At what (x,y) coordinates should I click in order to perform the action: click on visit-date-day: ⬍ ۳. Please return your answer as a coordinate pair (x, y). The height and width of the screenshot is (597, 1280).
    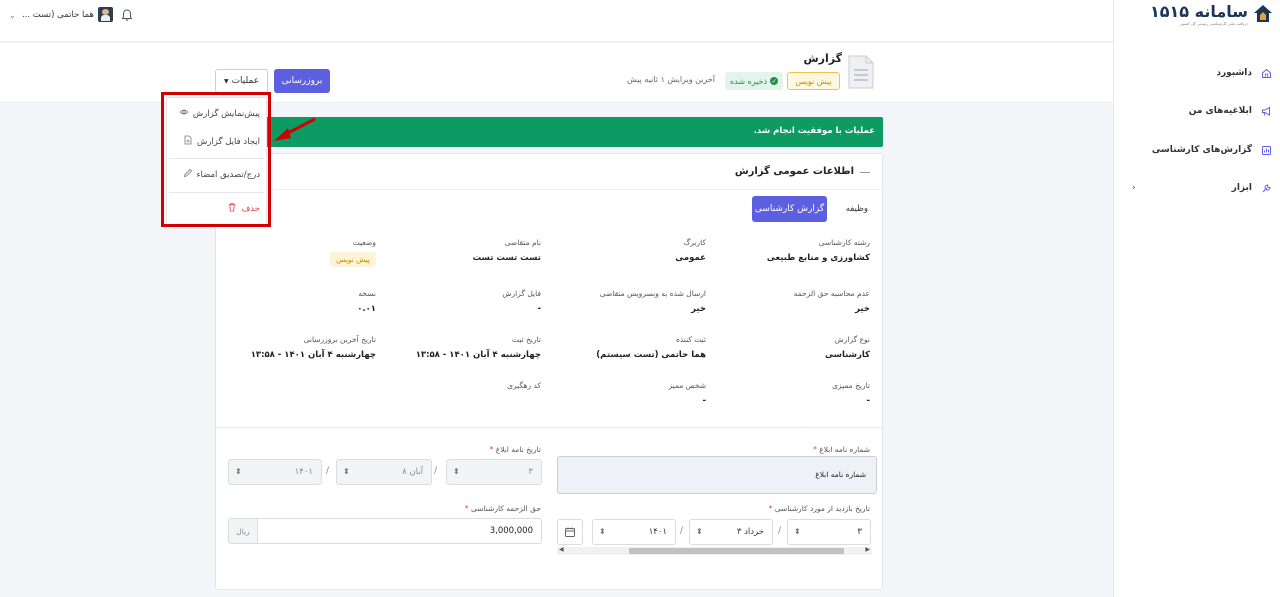
    Looking at the image, I should click on (829, 532).